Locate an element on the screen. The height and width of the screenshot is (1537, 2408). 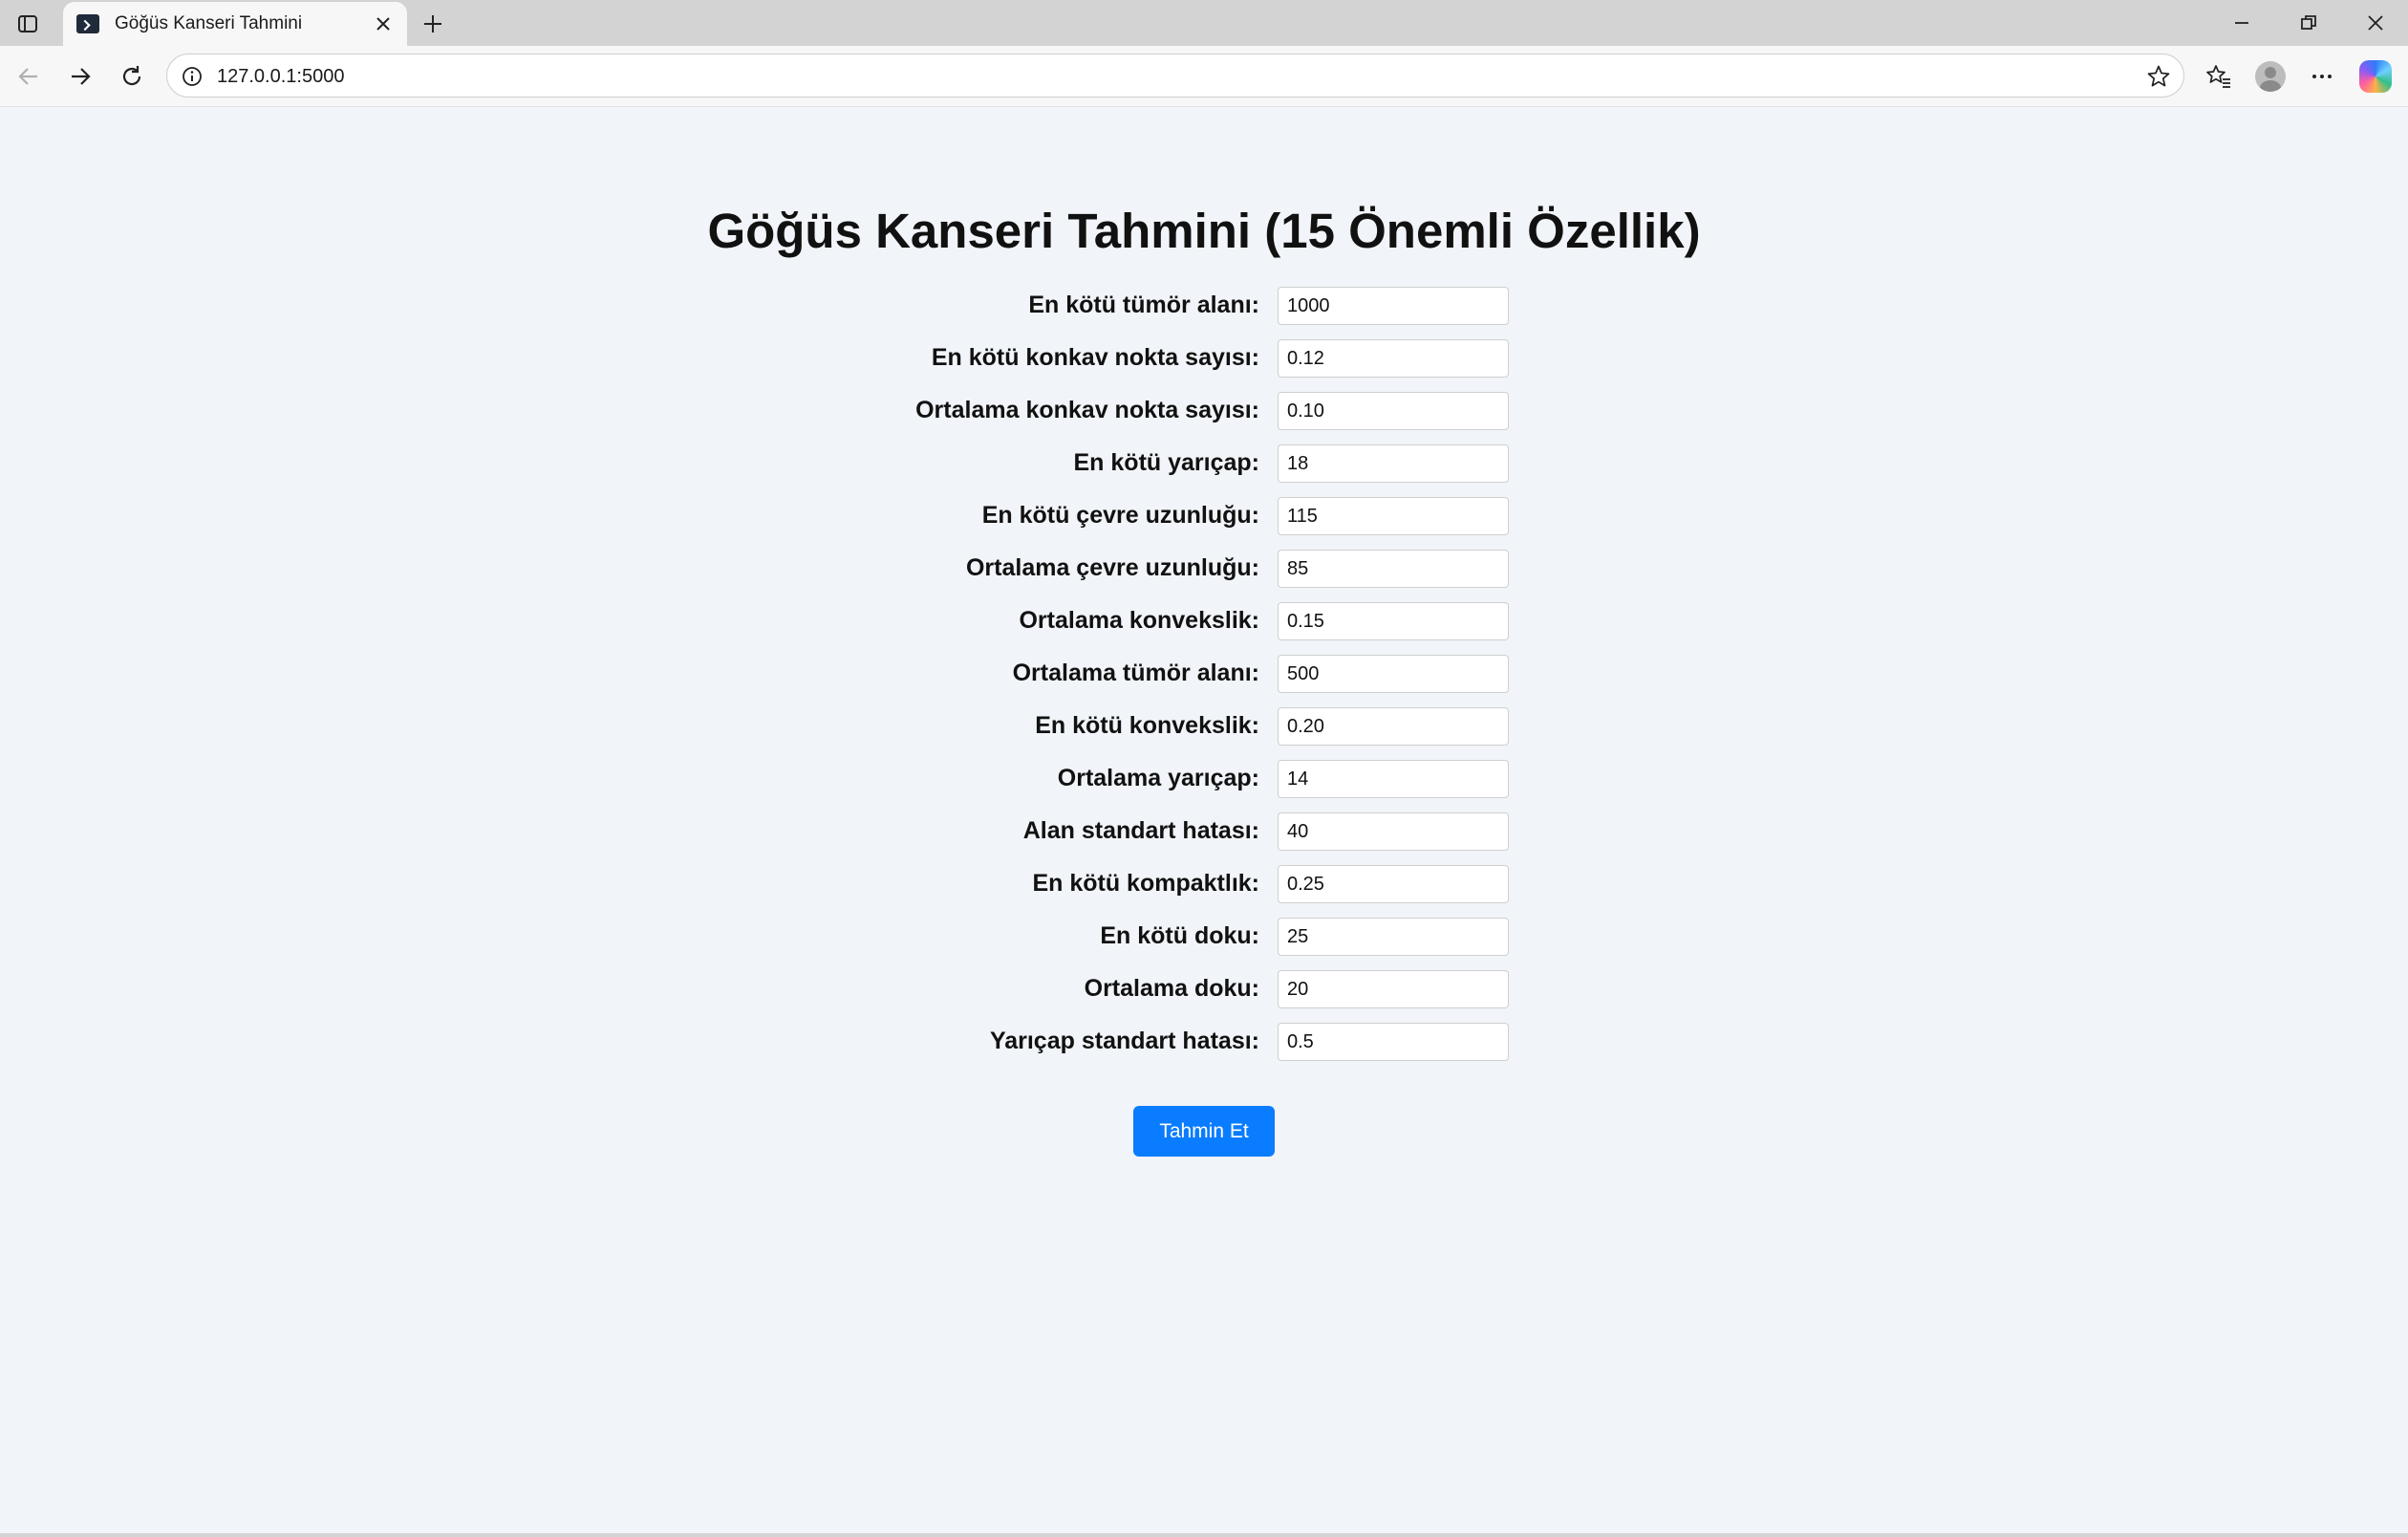
field-label: Ortalama yarıçap: is located at coordinates (1158, 778).